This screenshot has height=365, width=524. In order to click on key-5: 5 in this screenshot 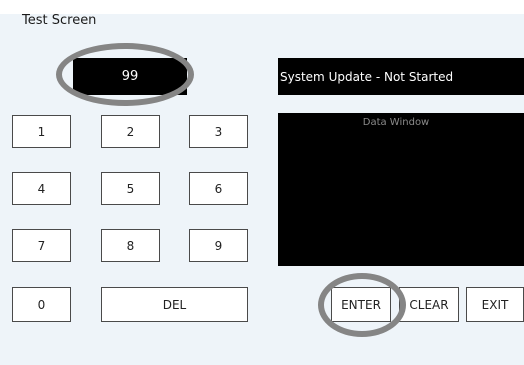, I will do `click(130, 188)`.